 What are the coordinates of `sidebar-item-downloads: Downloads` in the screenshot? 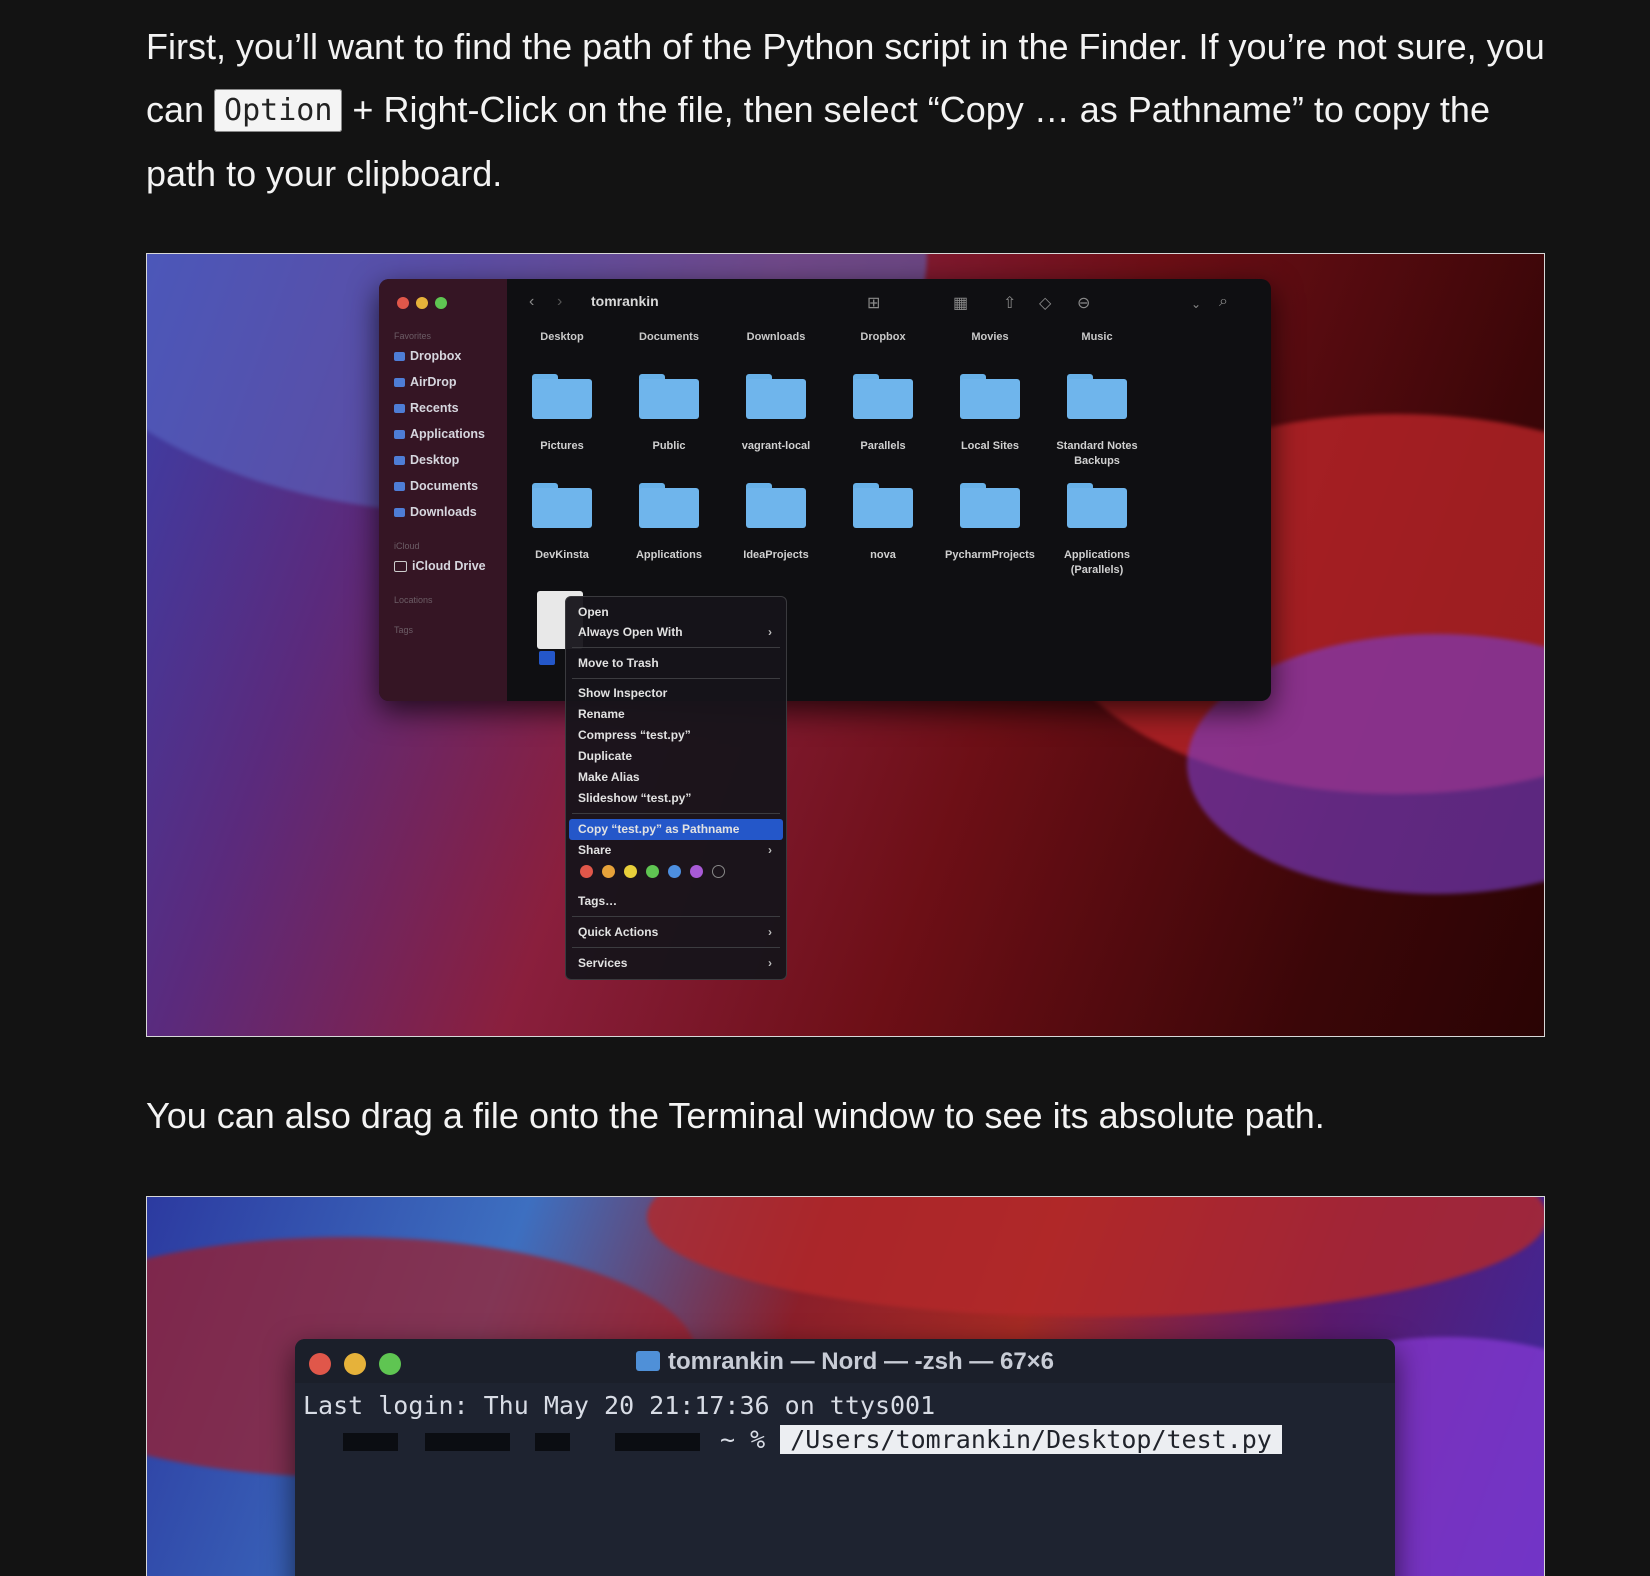 It's located at (435, 512).